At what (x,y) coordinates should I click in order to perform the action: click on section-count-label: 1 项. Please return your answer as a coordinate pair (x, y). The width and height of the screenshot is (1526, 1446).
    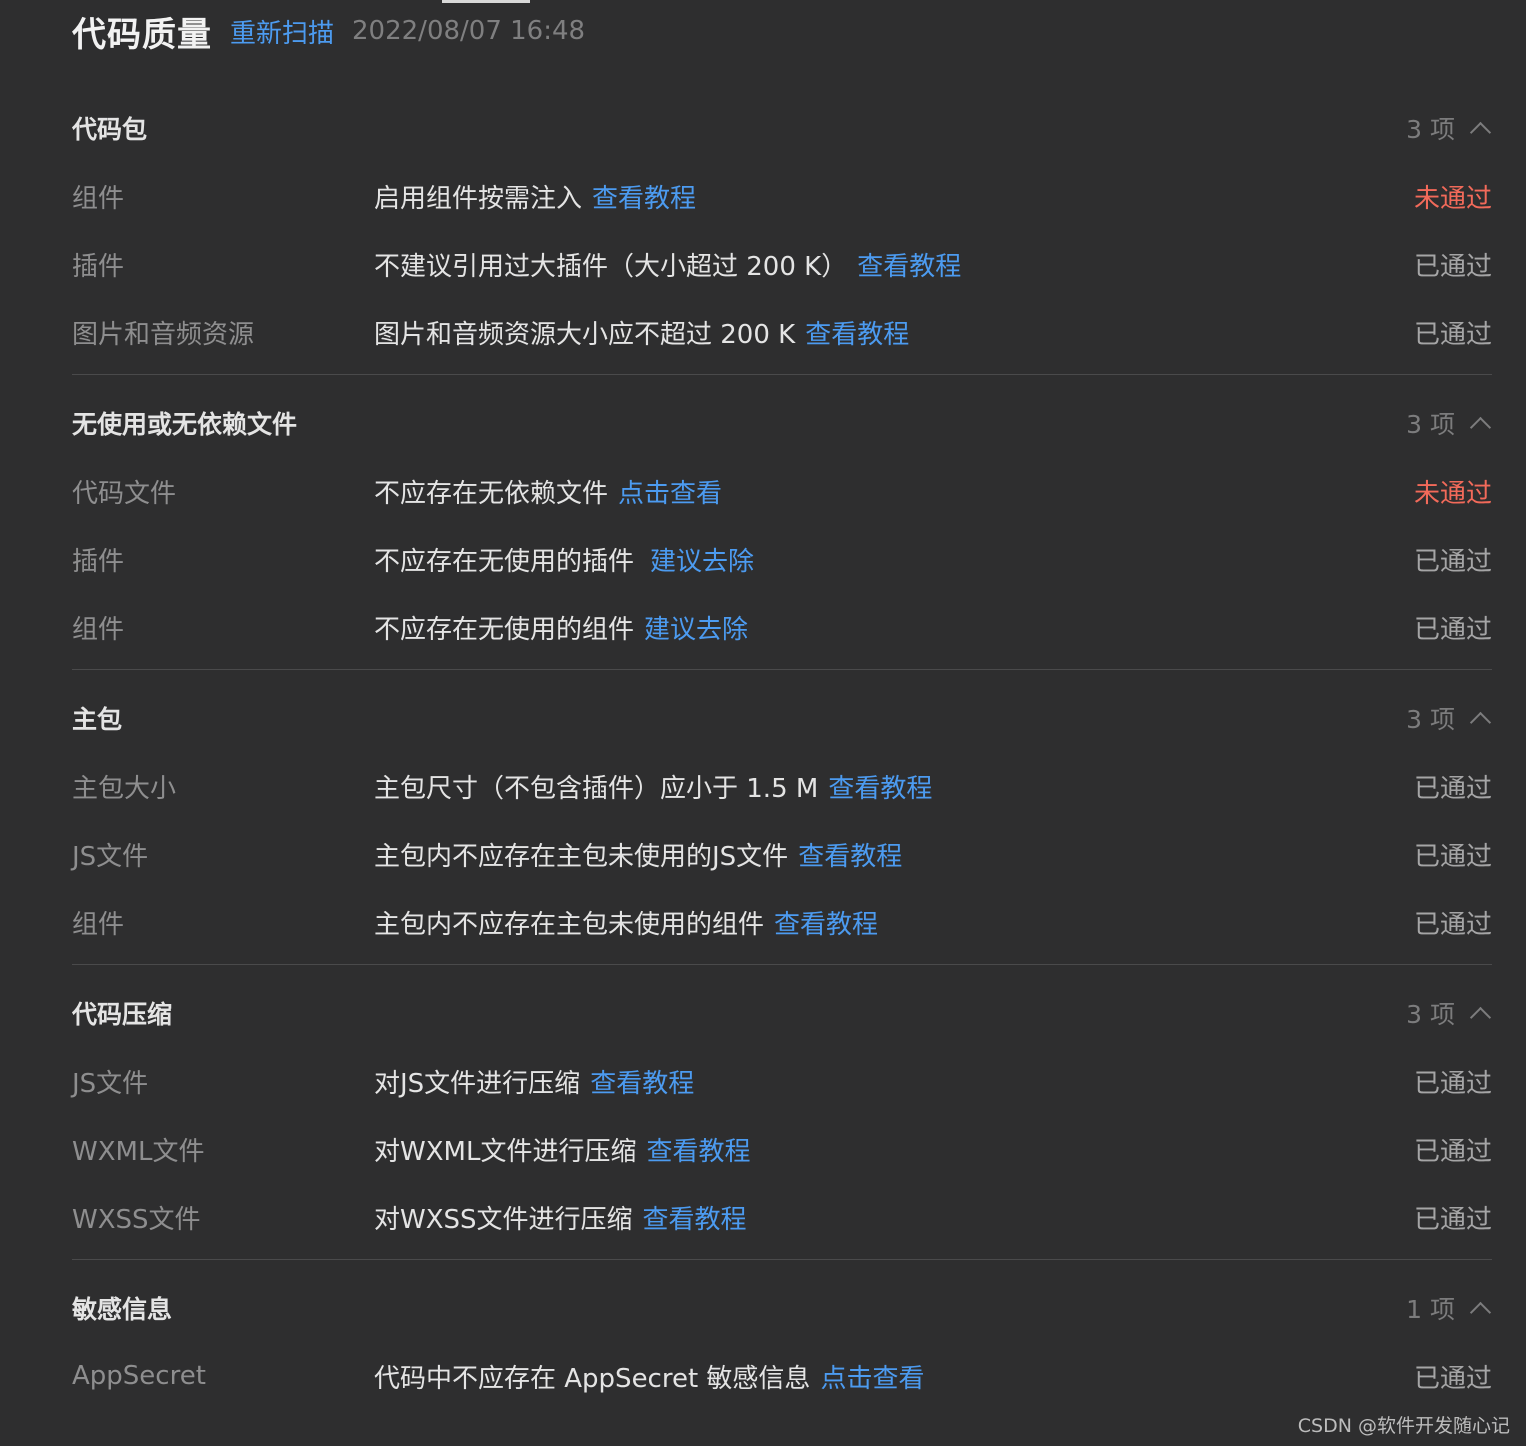
    Looking at the image, I should click on (1430, 1309).